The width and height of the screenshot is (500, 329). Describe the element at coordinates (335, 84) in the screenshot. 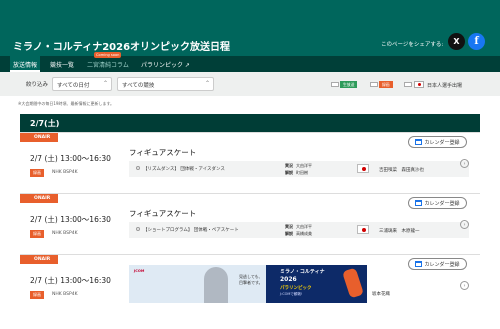

I see `live-checkbox` at that location.